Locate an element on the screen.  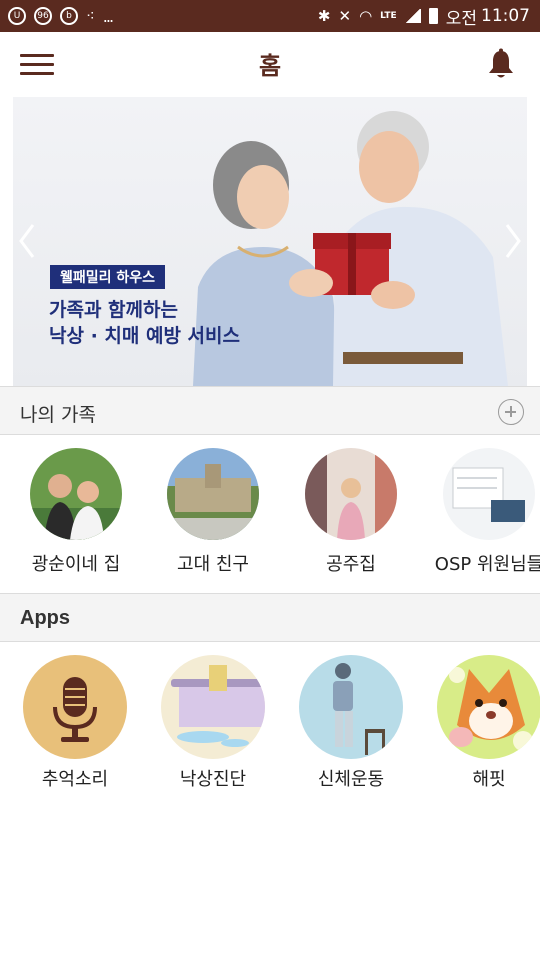
app-item: 해핏 is located at coordinates (482, 723).